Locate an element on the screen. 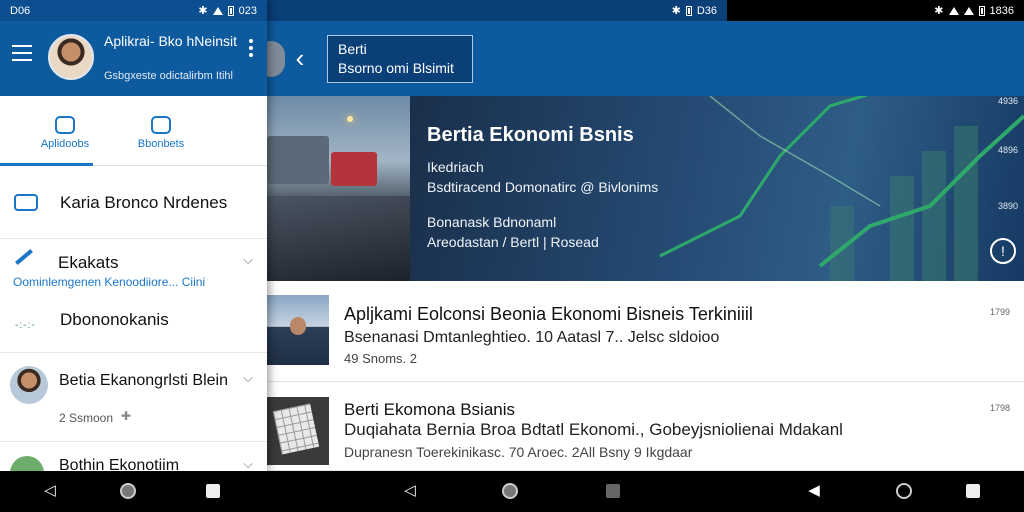 The image size is (1024, 512). page-title-line2: Bsorno omi Blsimit is located at coordinates (396, 68).